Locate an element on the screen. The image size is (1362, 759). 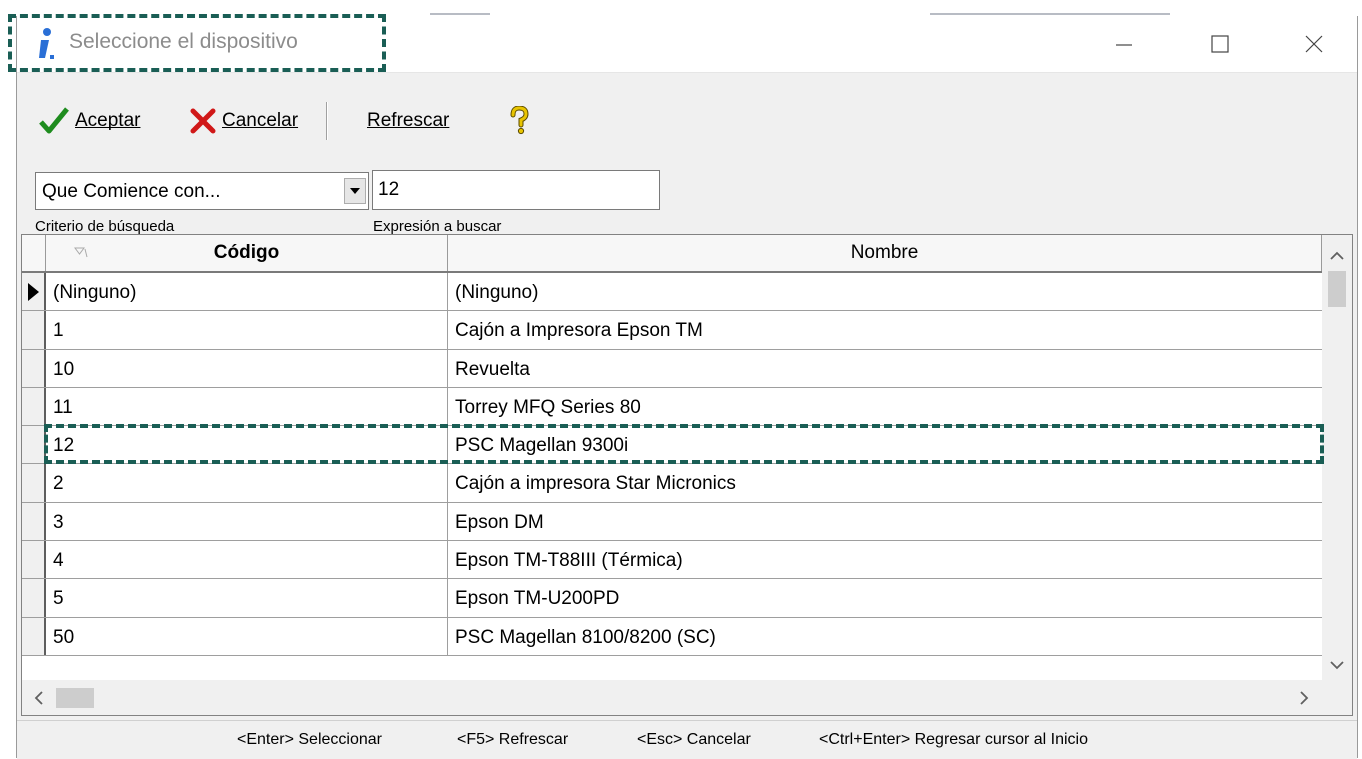
search-expression-input: 12 is located at coordinates (516, 190).